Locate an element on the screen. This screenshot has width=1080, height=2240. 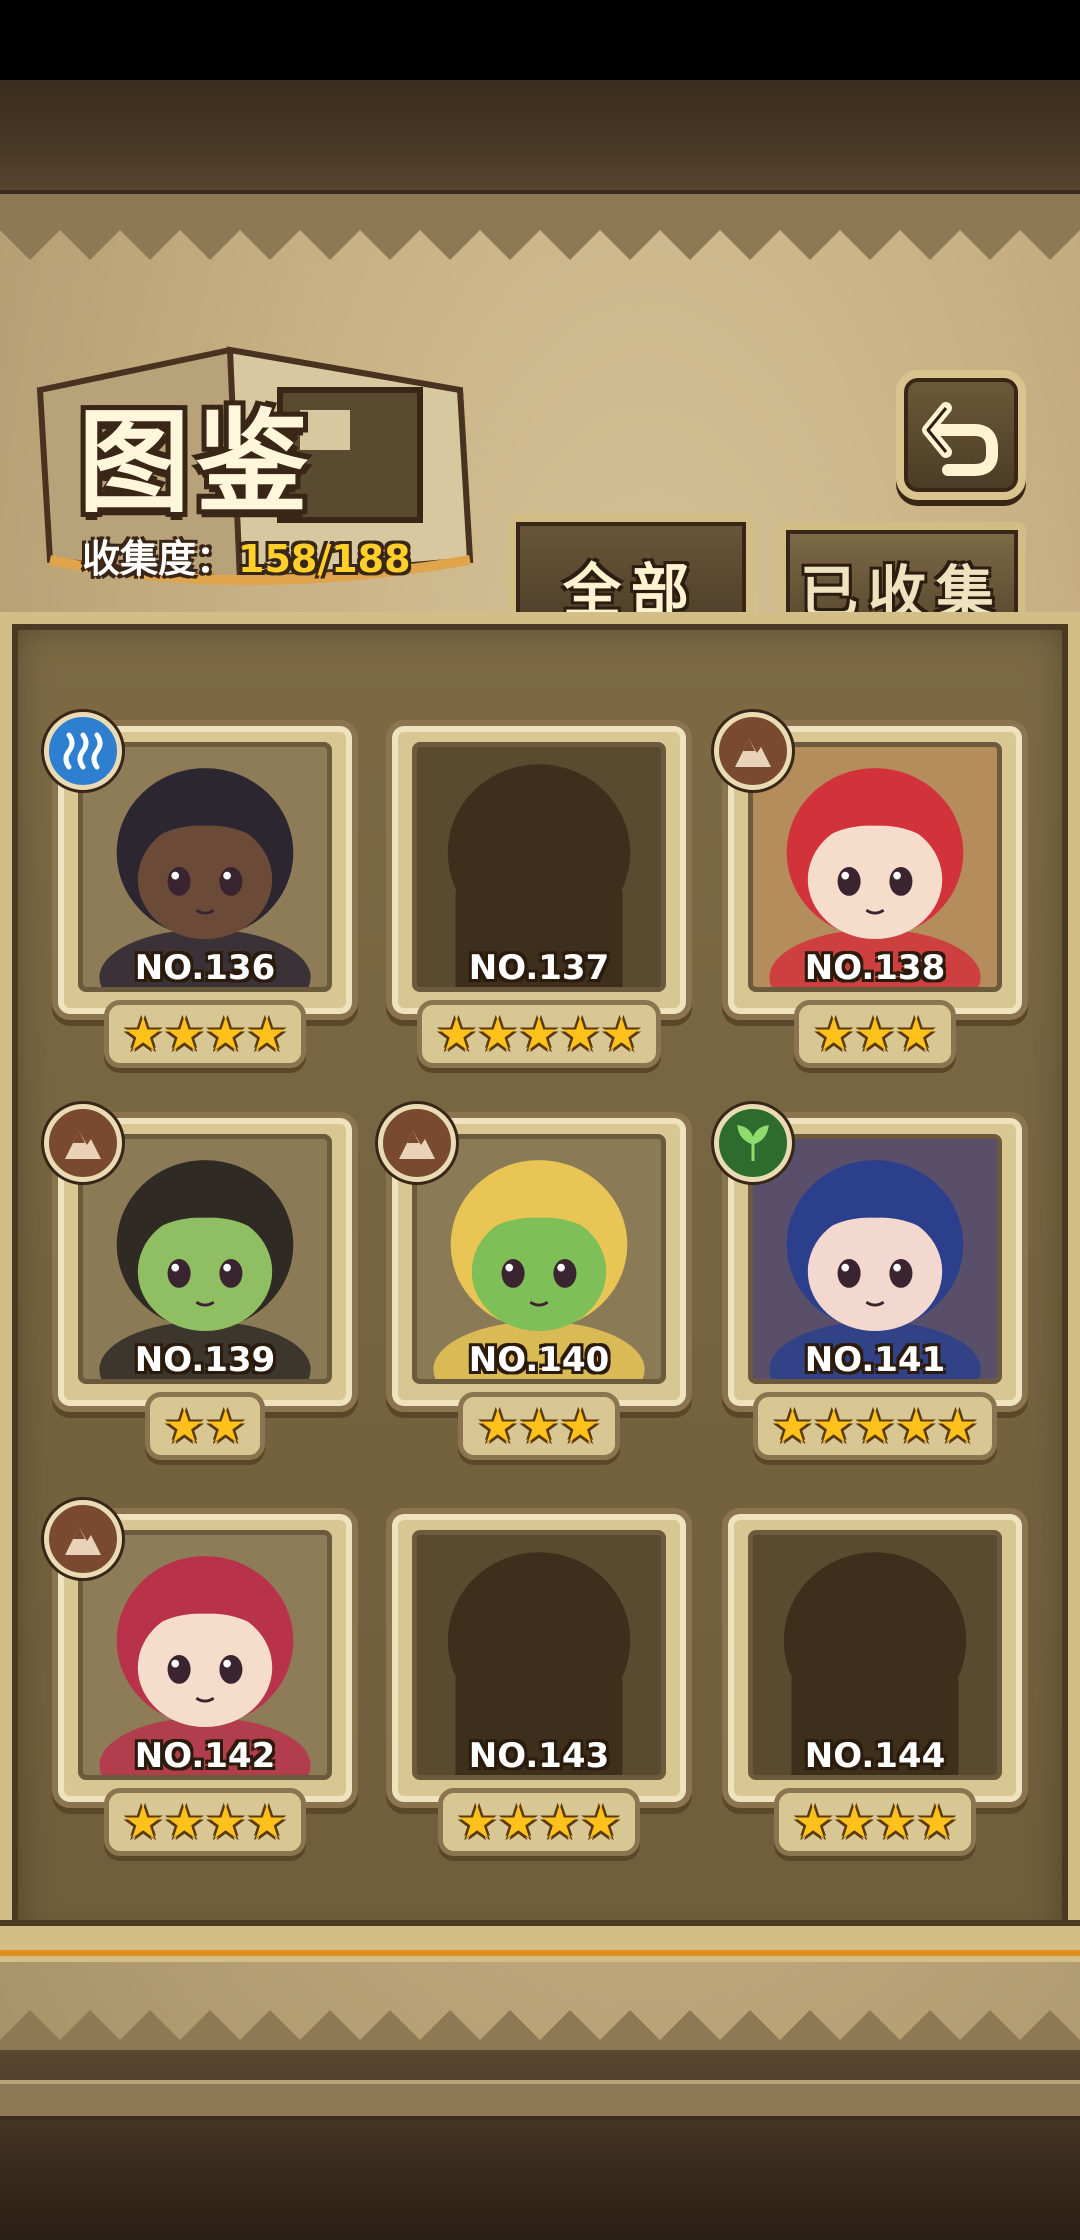
status-bar is located at coordinates (540, 40).